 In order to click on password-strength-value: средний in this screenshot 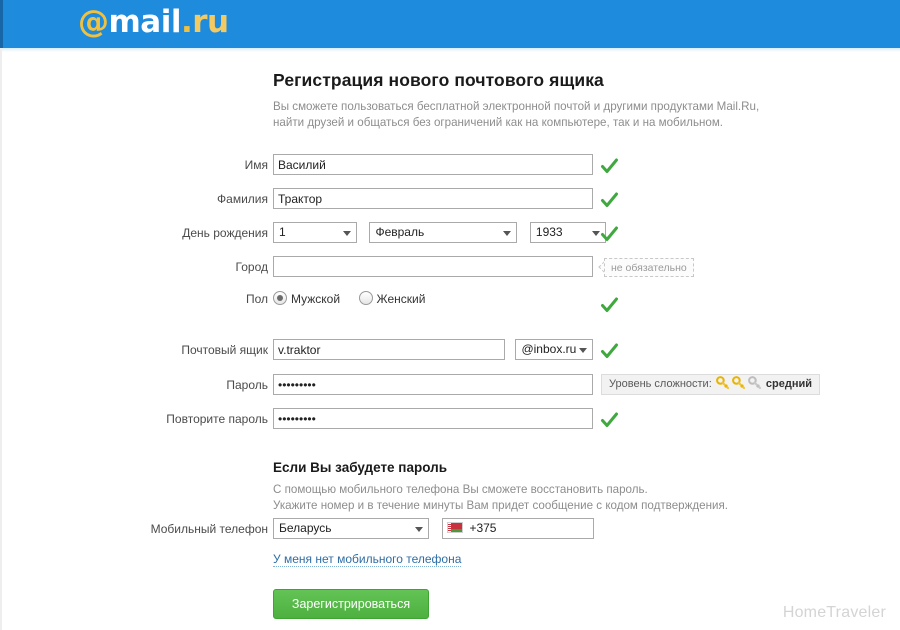, I will do `click(788, 384)`.